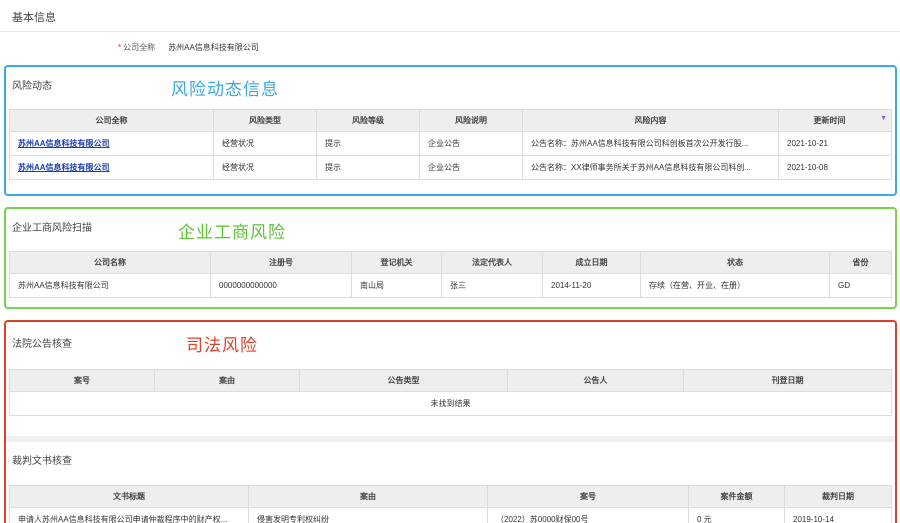  I want to click on col-company-name: 公司名称, so click(110, 262).